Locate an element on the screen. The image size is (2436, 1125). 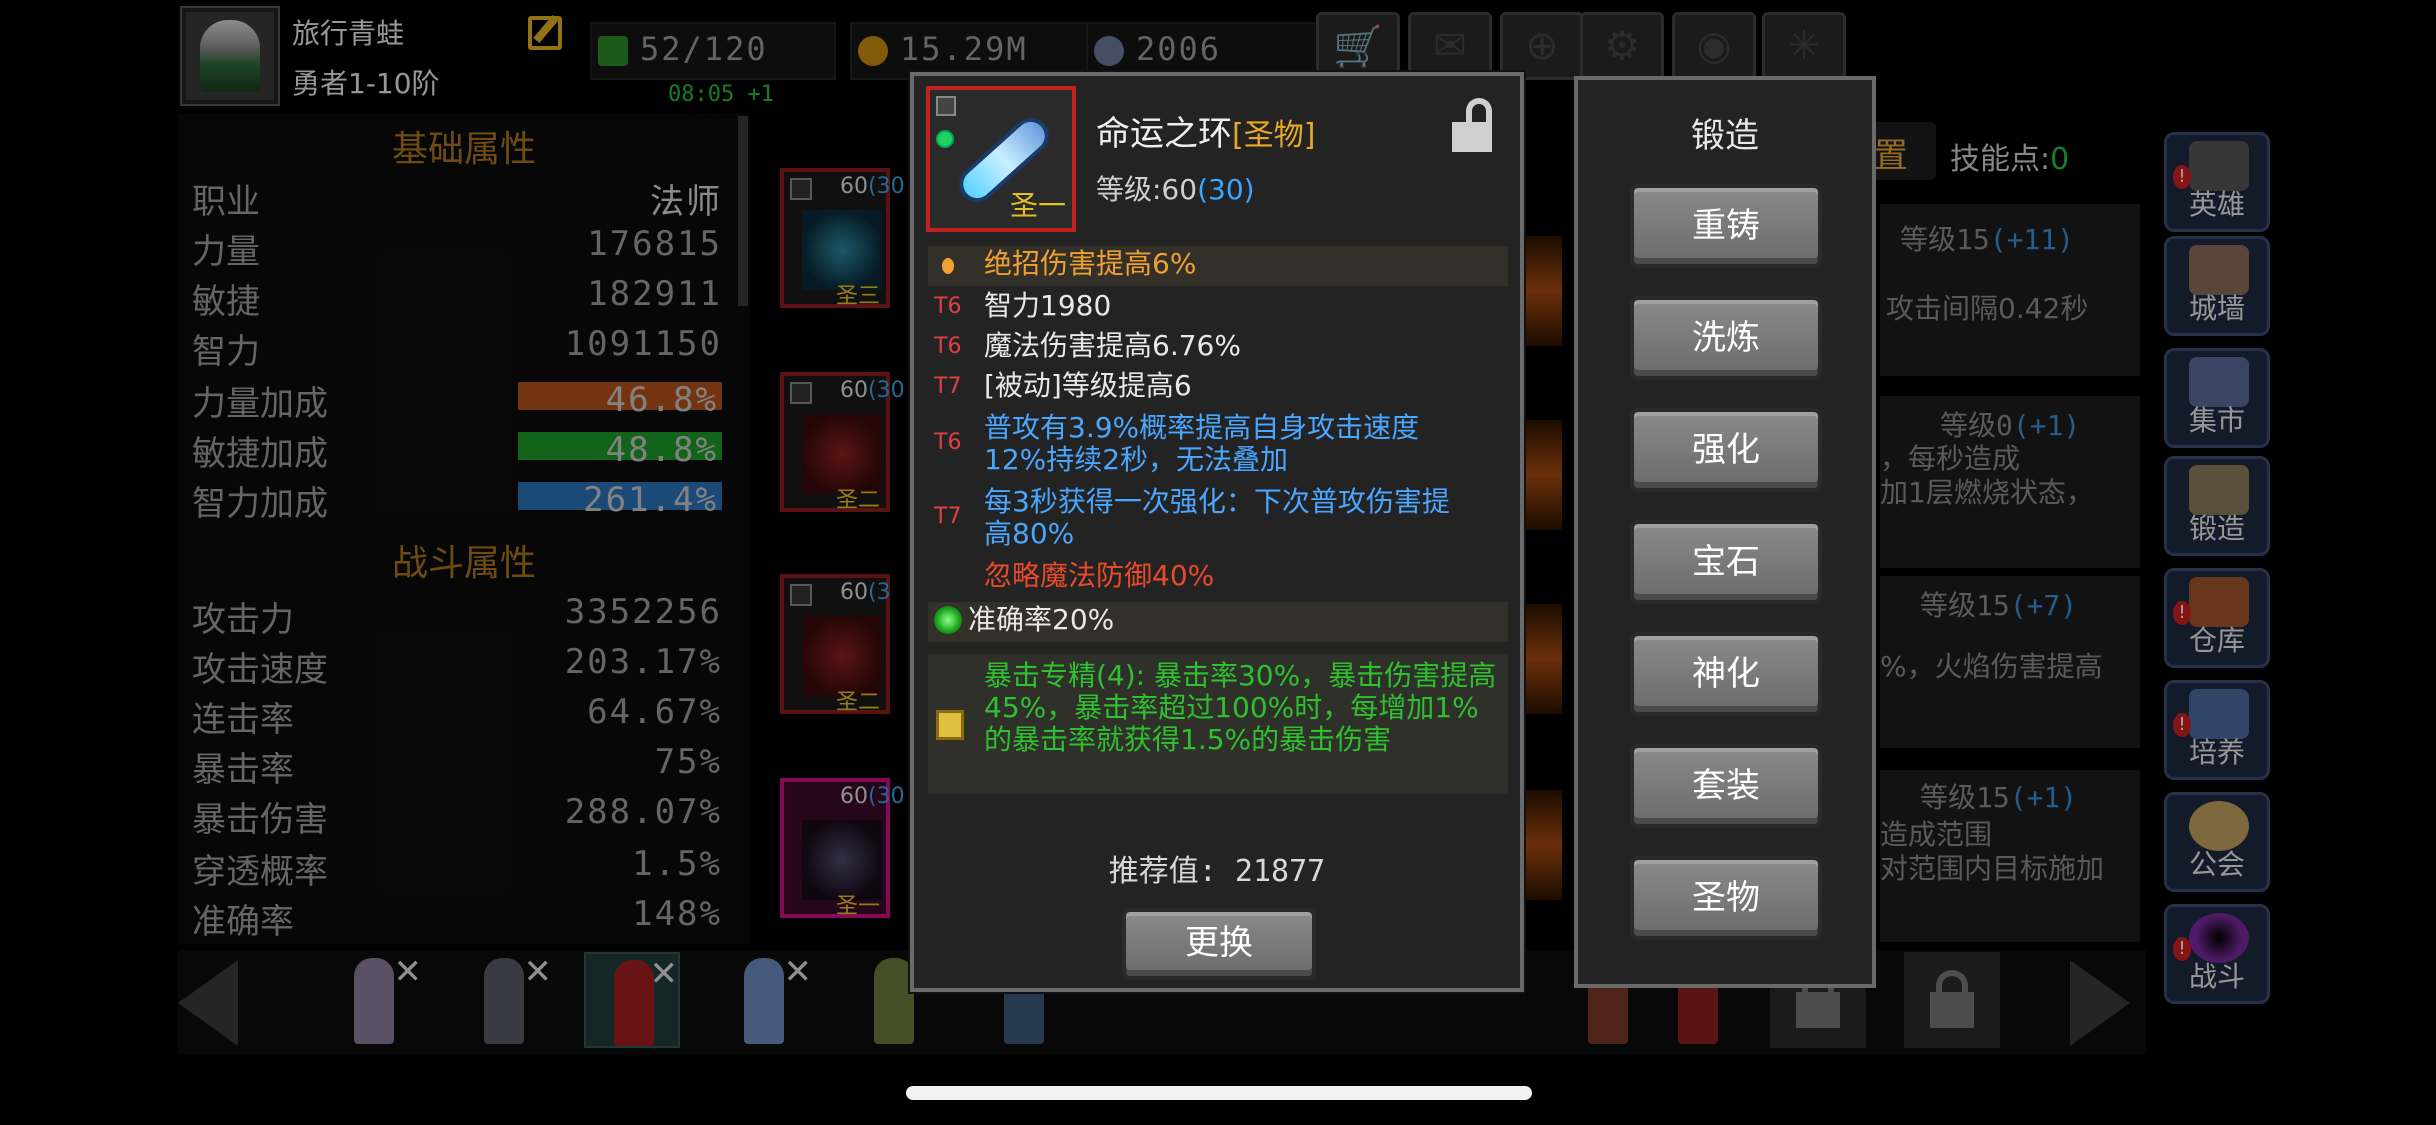
recommend-value: 推荐值: 21877 is located at coordinates (1217, 871).